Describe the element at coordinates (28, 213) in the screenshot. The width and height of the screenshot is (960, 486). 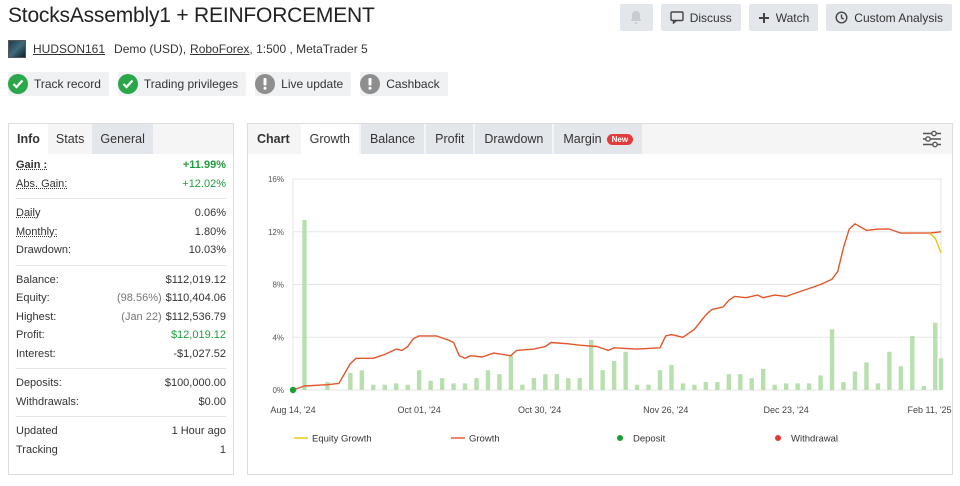
I see `daily-label: Daily` at that location.